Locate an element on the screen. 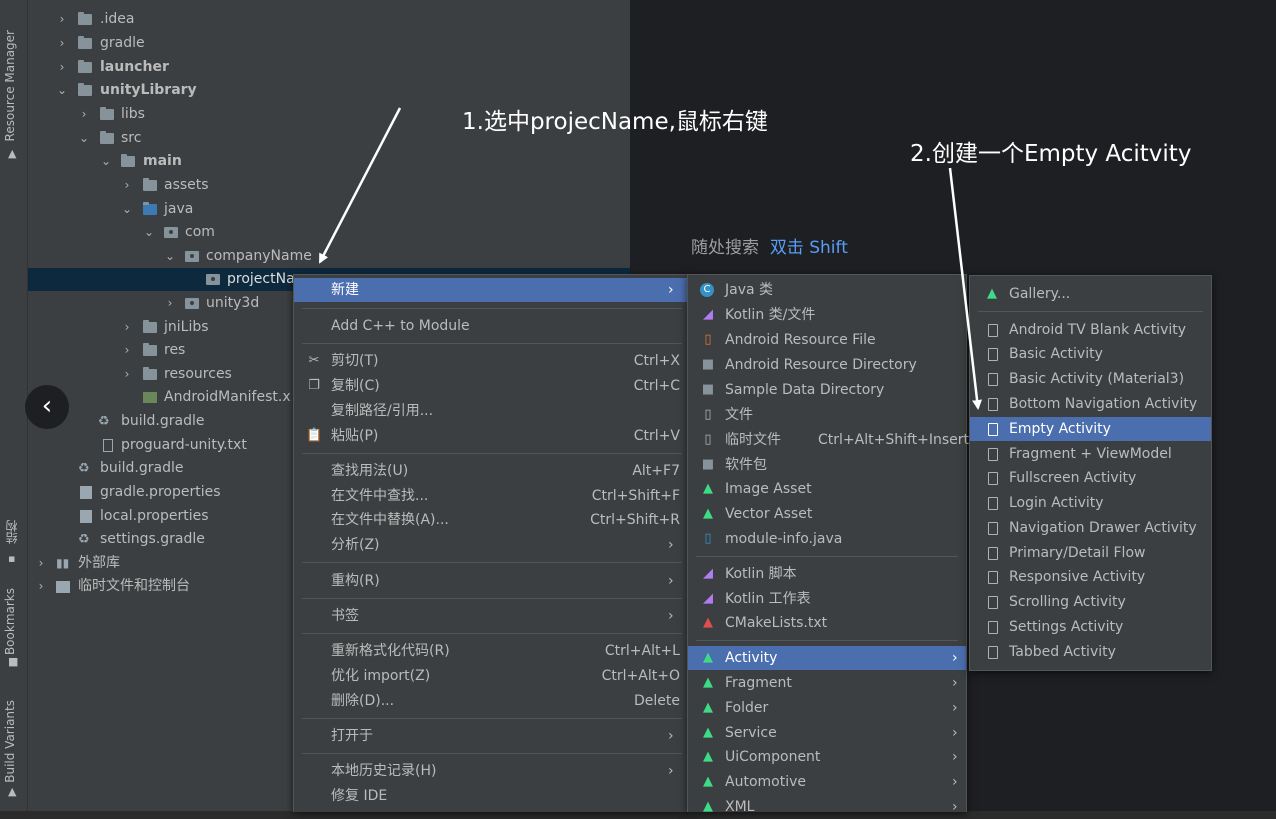 The width and height of the screenshot is (1276, 819). menu-item-navigation-drawer-activity: Navigation Drawer Activity is located at coordinates (1090, 528).